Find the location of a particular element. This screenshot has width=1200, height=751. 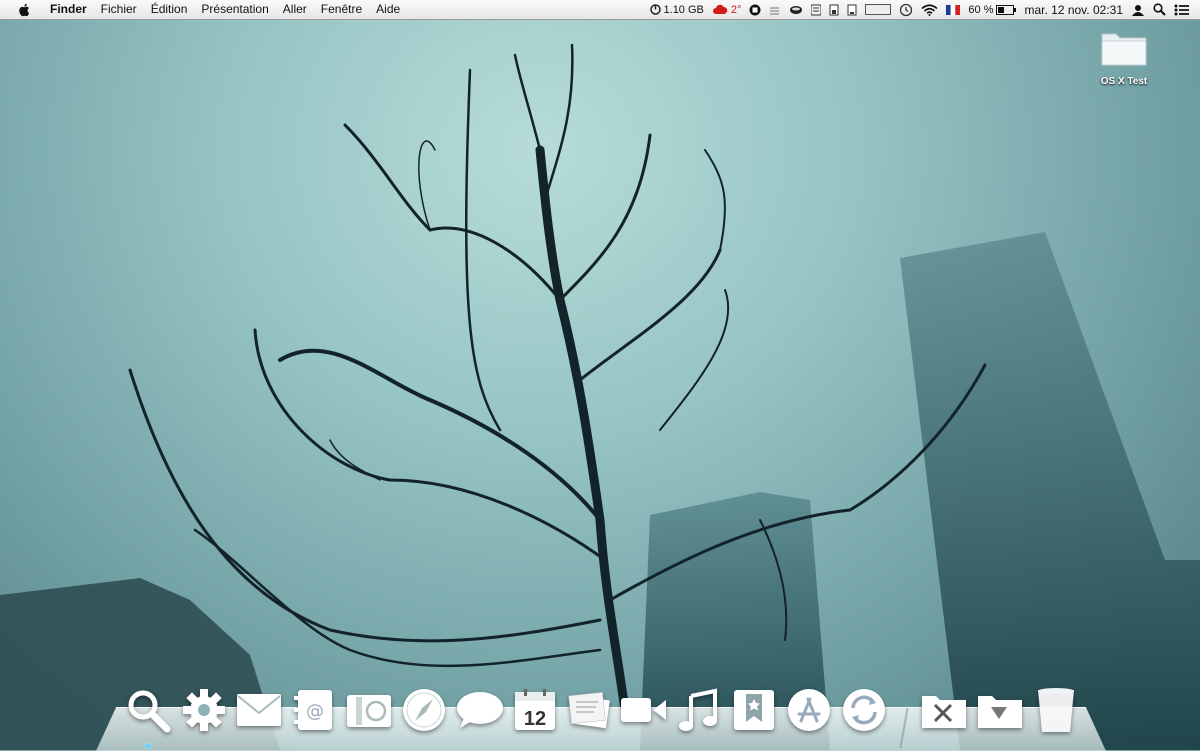

menu-presentation: Présentation is located at coordinates (234, 9).